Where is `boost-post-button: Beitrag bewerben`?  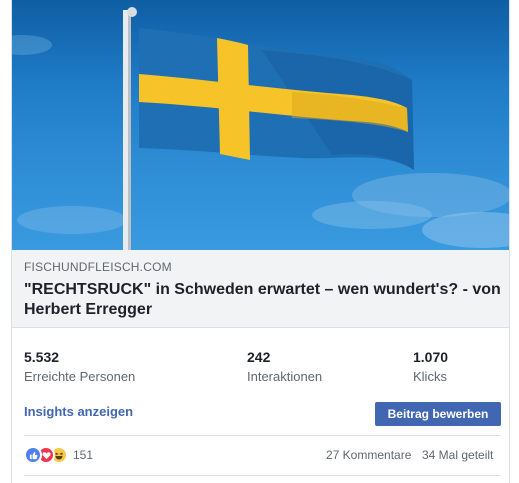 boost-post-button: Beitrag bewerben is located at coordinates (438, 414).